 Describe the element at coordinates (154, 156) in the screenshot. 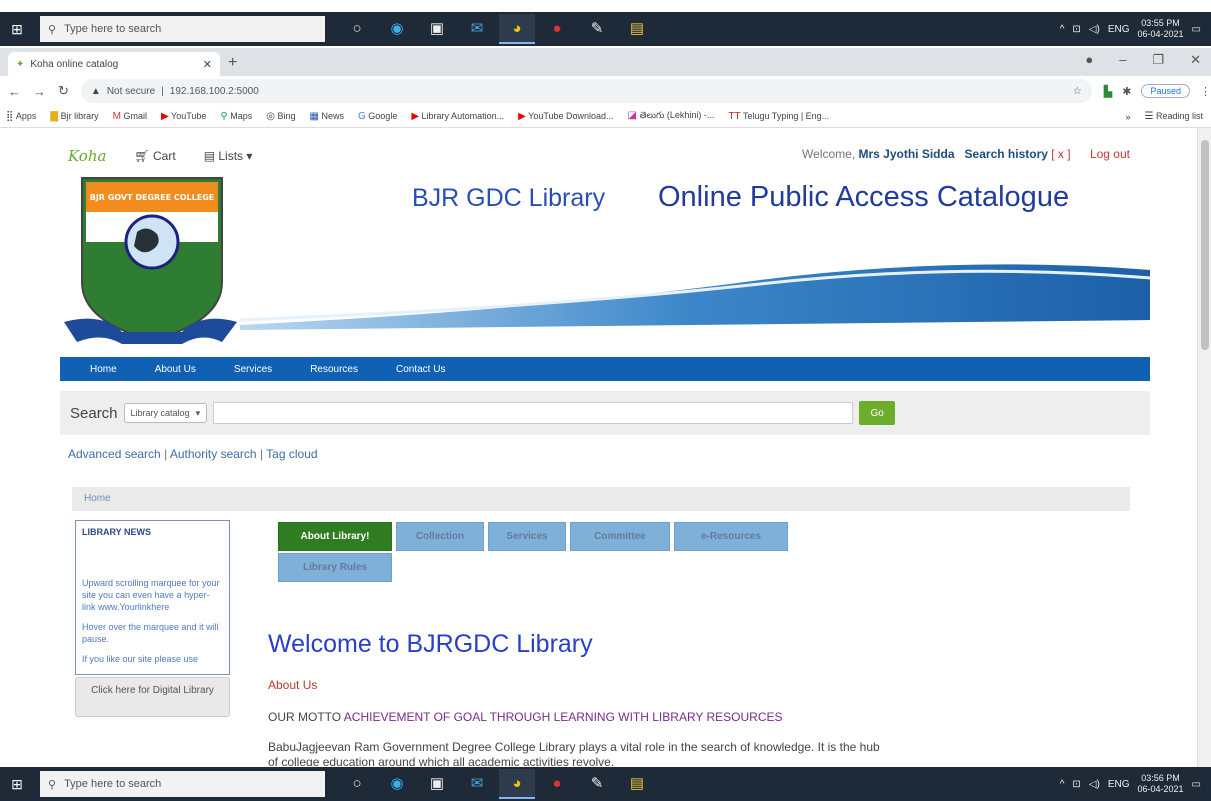

I see `cart-button: 🛒︎ Cart` at that location.